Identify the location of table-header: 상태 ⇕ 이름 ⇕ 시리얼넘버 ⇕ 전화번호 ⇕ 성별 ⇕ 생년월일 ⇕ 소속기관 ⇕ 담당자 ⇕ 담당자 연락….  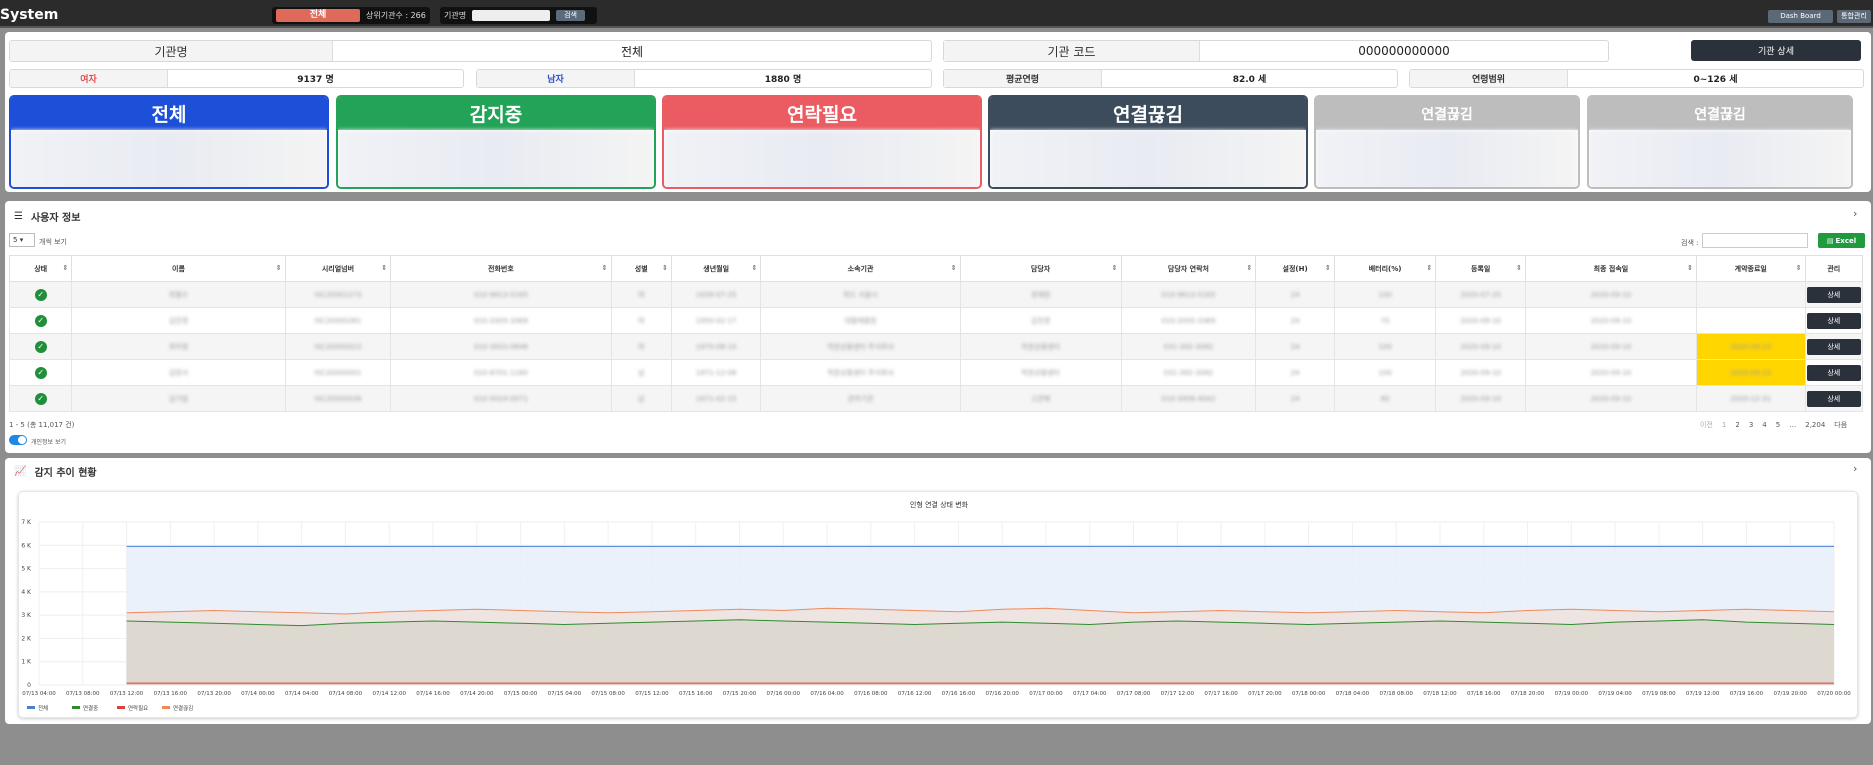
(936, 268).